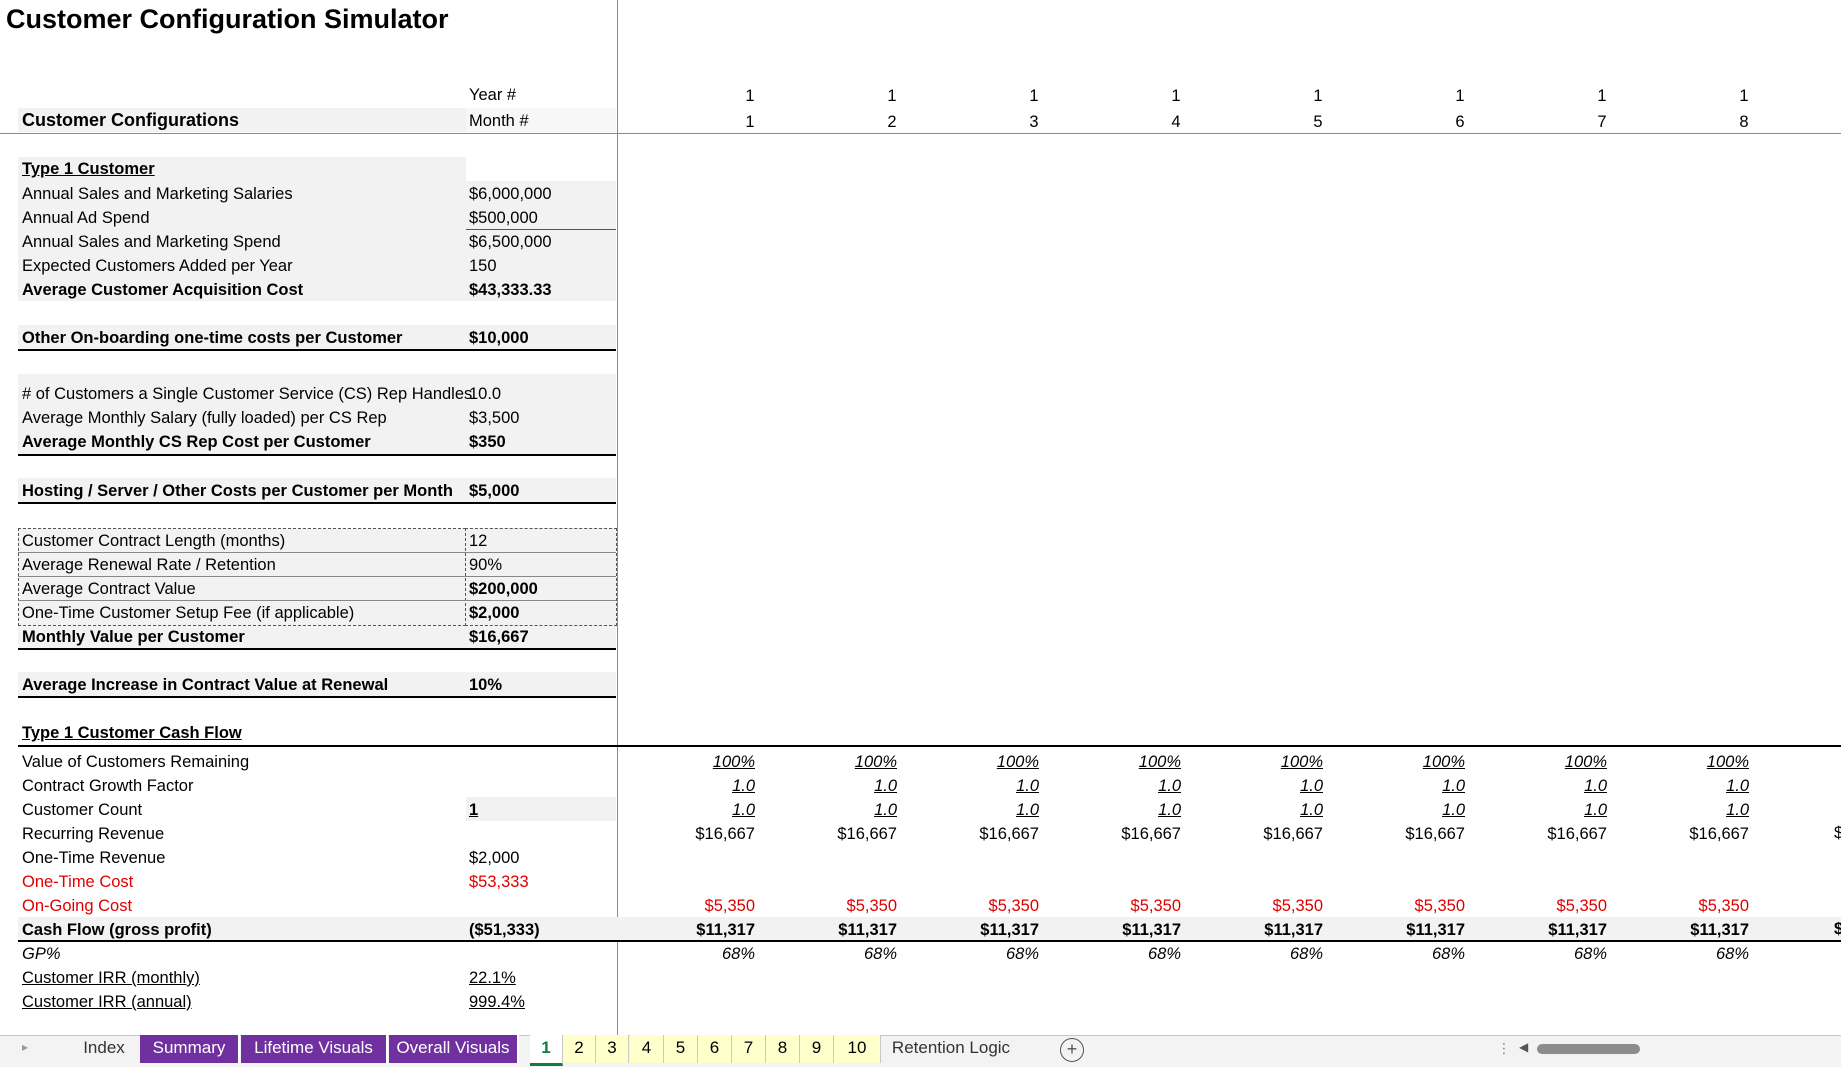  I want to click on onboarding-value: $10,000, so click(499, 338).